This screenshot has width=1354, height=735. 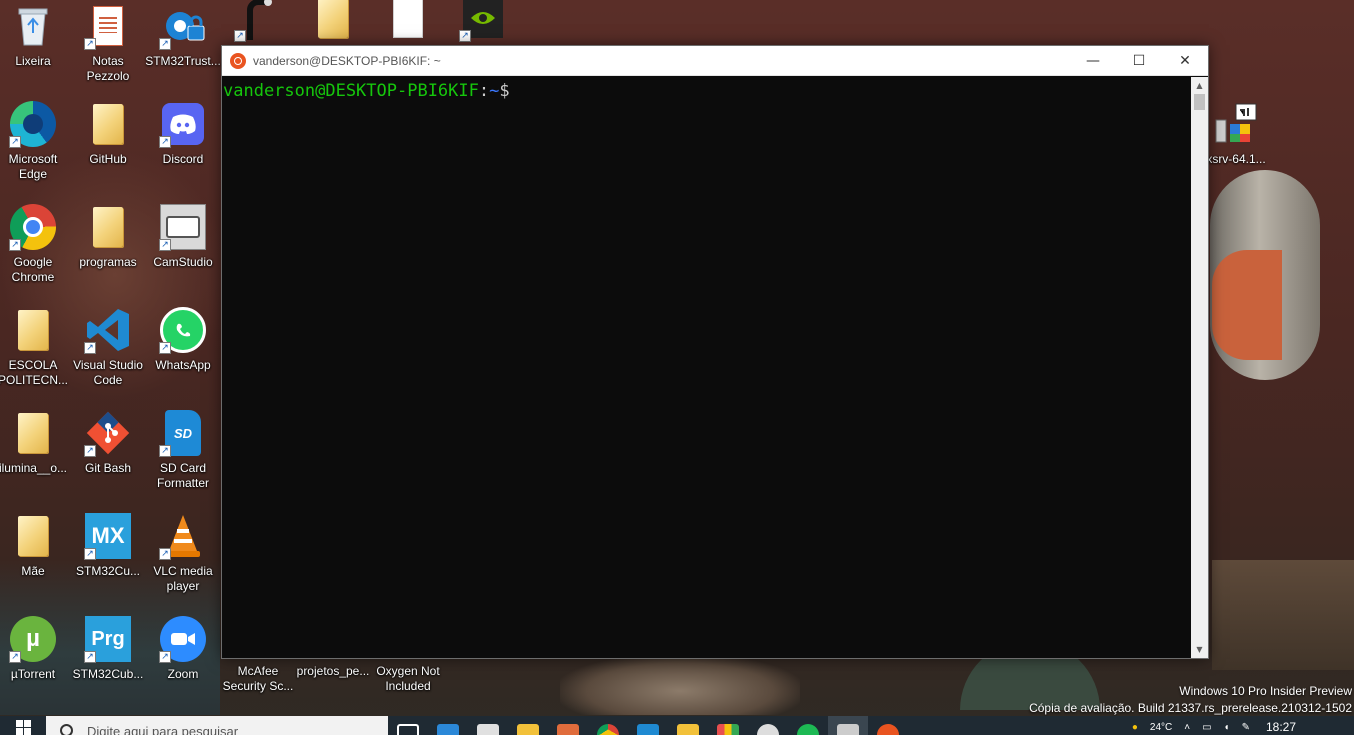 I want to click on desktop-icon-whatsapp: ↗ WhatsApp, so click(x=183, y=339).